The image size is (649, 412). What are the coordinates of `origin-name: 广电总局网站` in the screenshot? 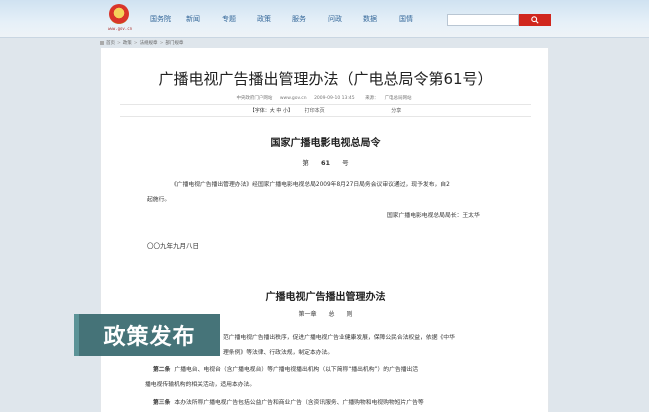 It's located at (398, 98).